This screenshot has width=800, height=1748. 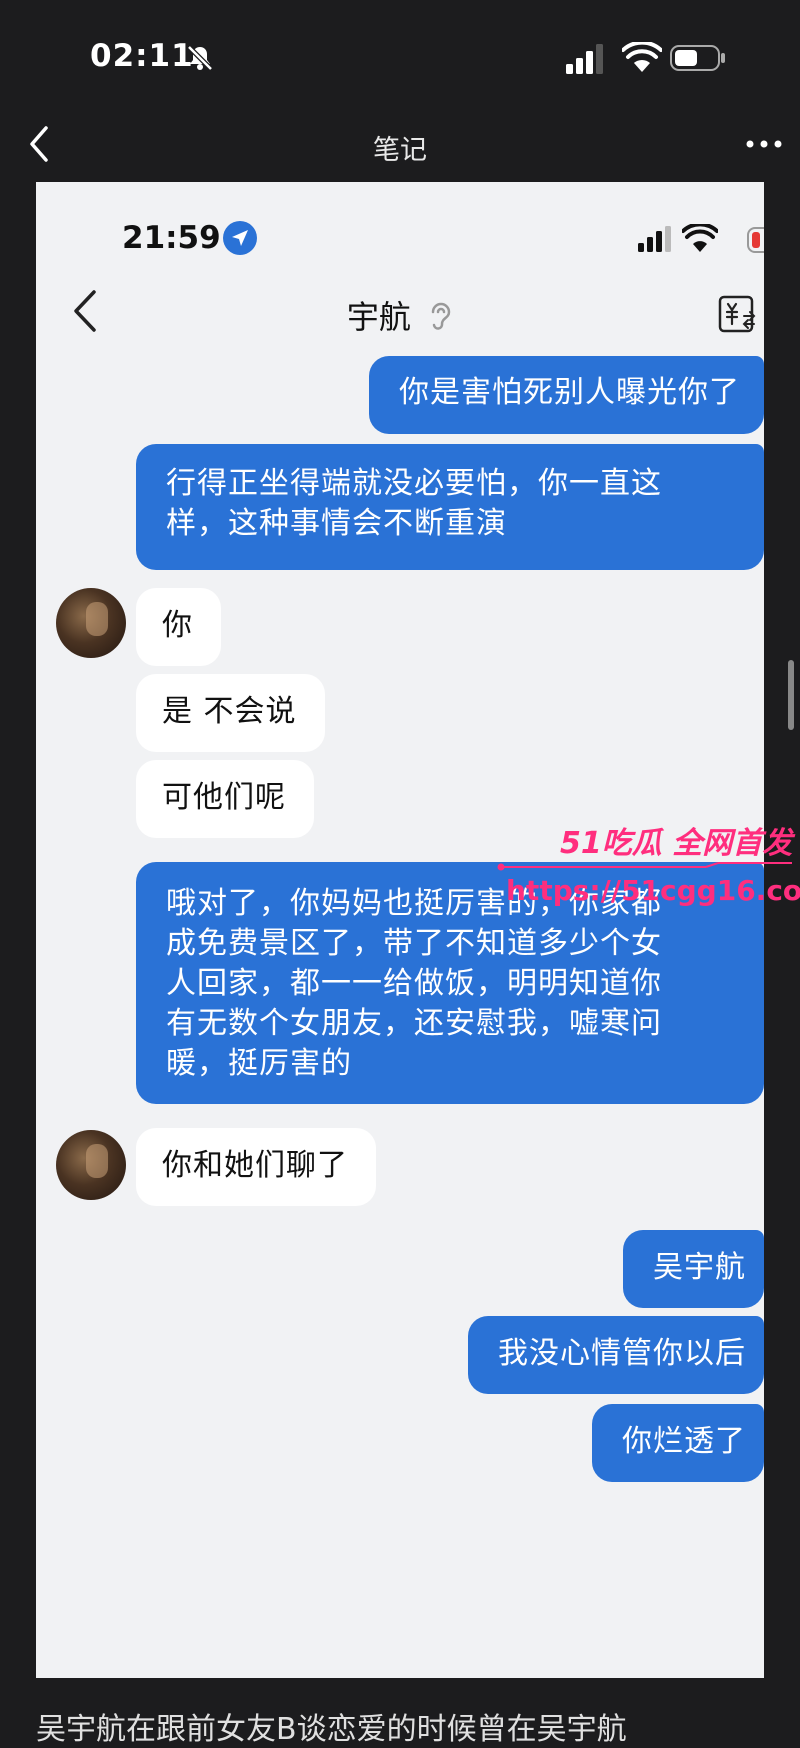 What do you see at coordinates (676, 843) in the screenshot?
I see `watermark-brand: 51吃瓜 全网首发` at bounding box center [676, 843].